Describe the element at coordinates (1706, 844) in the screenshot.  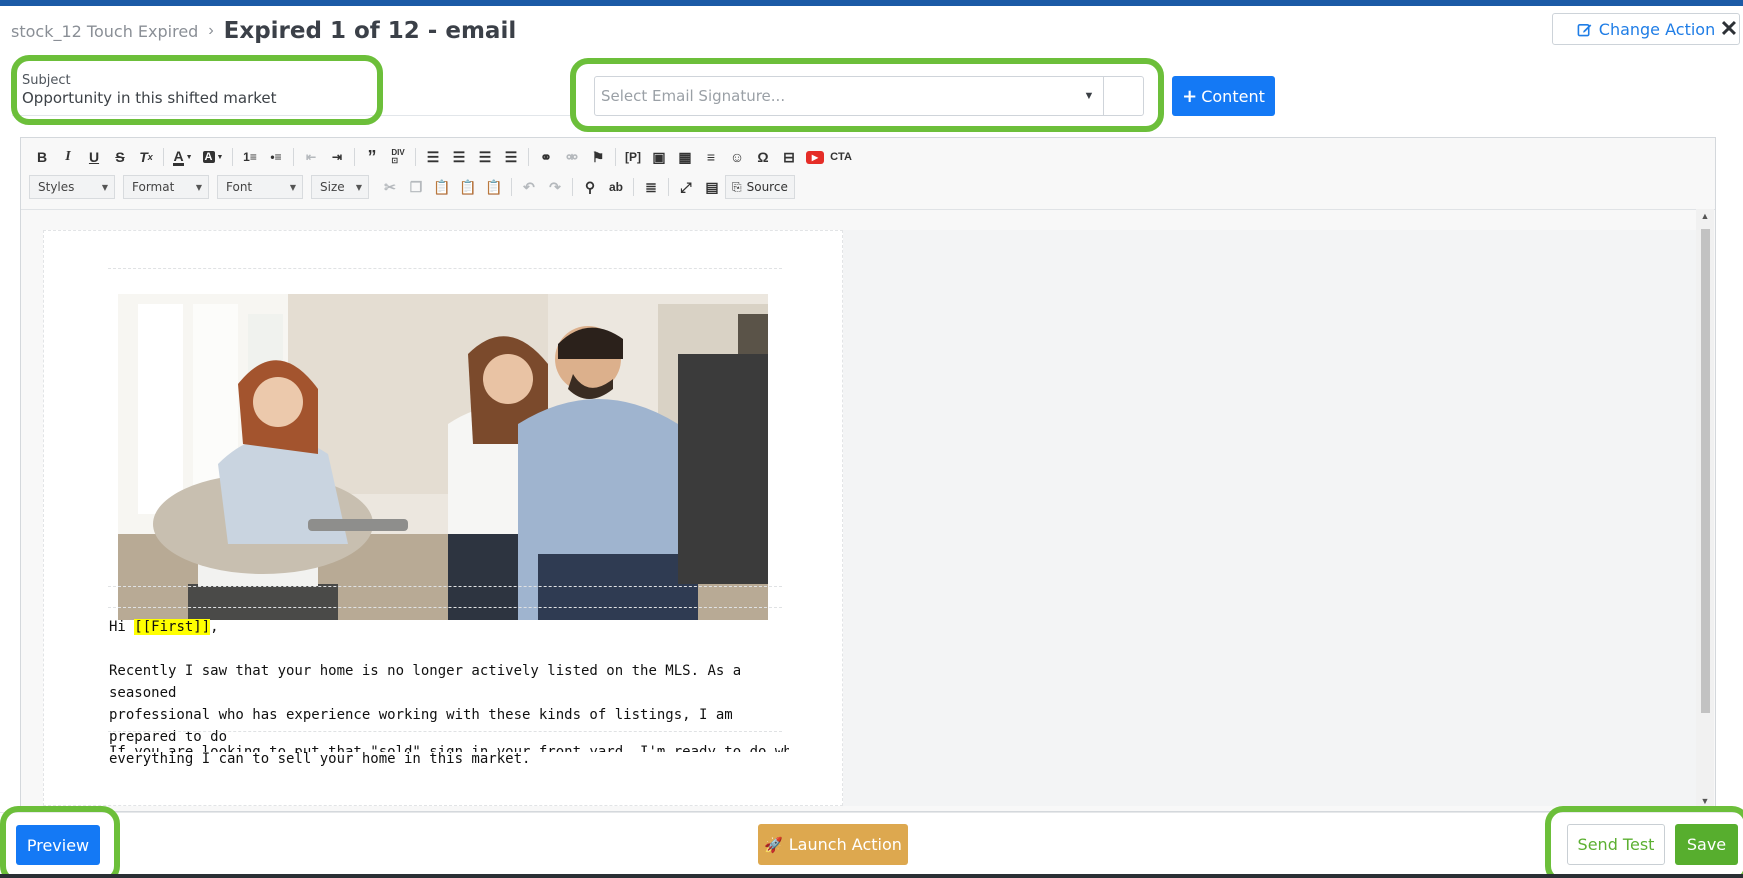
I see `save-button: Save` at that location.